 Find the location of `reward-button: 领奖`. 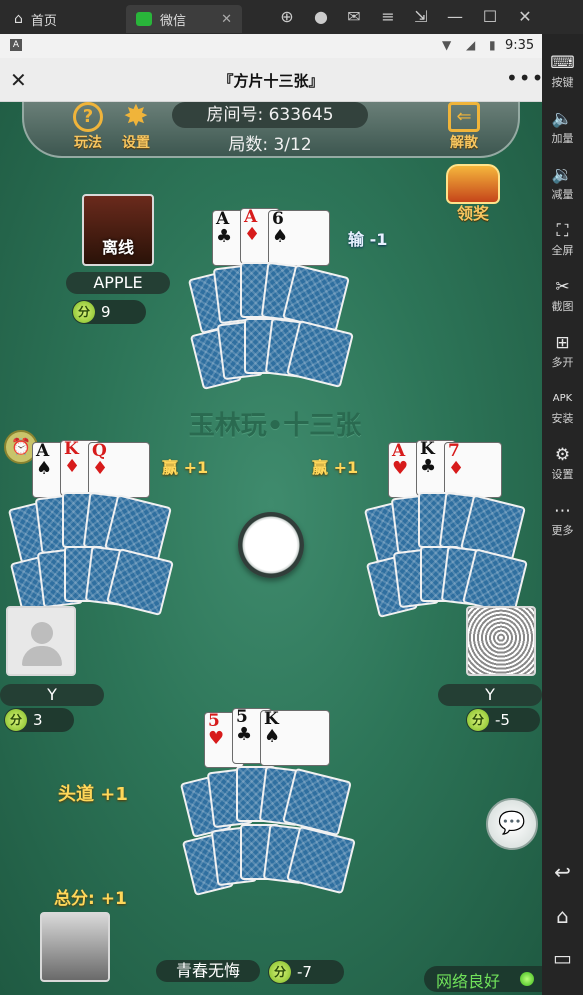

reward-button: 领奖 is located at coordinates (473, 195).